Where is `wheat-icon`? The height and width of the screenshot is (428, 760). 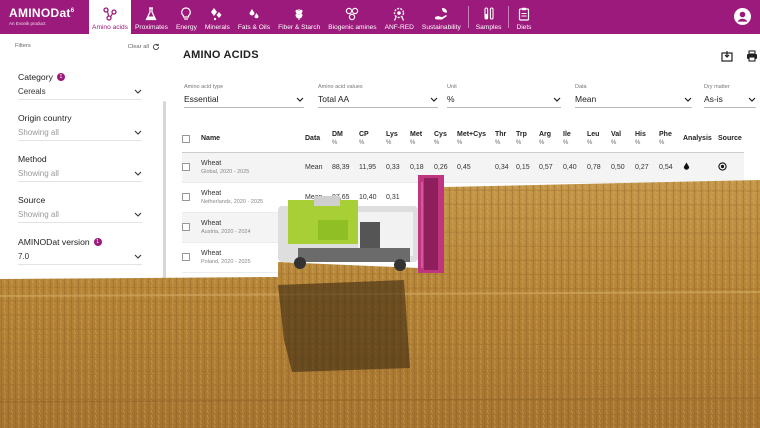 wheat-icon is located at coordinates (299, 14).